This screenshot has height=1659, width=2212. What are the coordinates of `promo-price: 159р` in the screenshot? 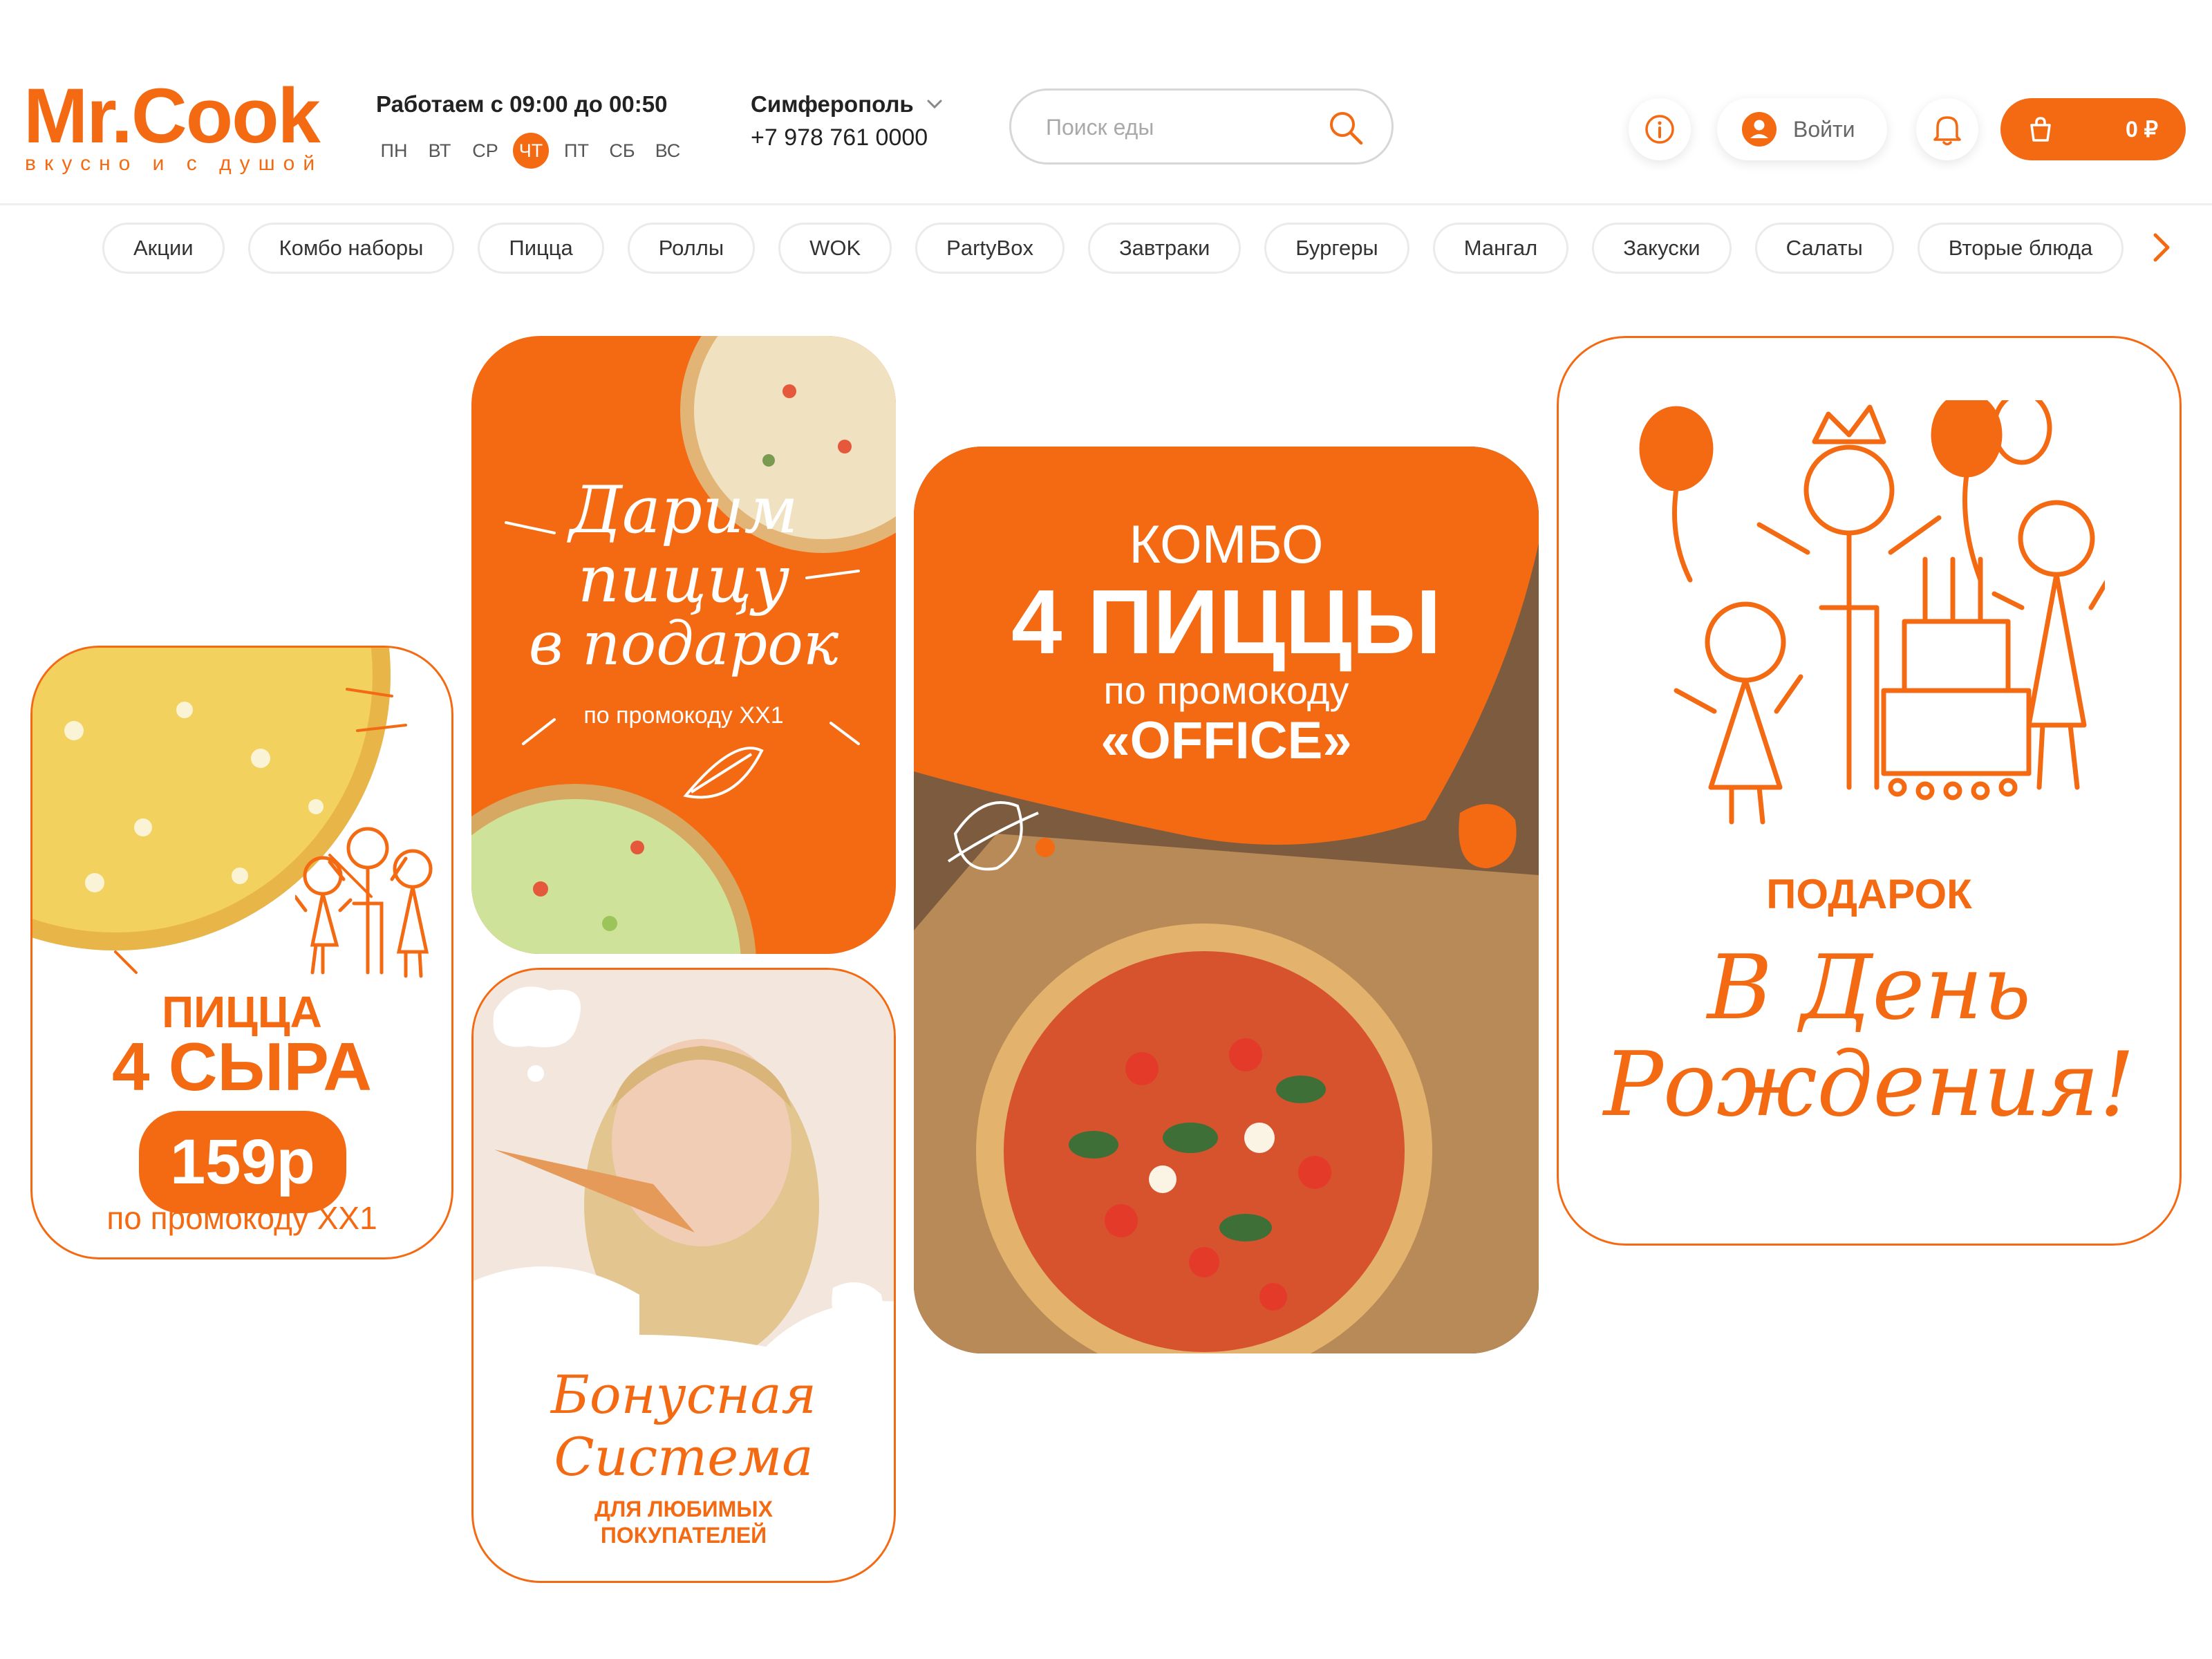 It's located at (242, 1162).